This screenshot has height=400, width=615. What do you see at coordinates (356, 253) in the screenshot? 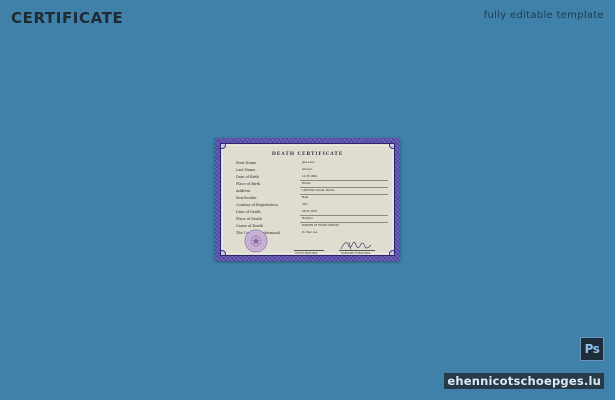
I see `signature-caption: SIGNATURE OF REGISTRAR` at bounding box center [356, 253].